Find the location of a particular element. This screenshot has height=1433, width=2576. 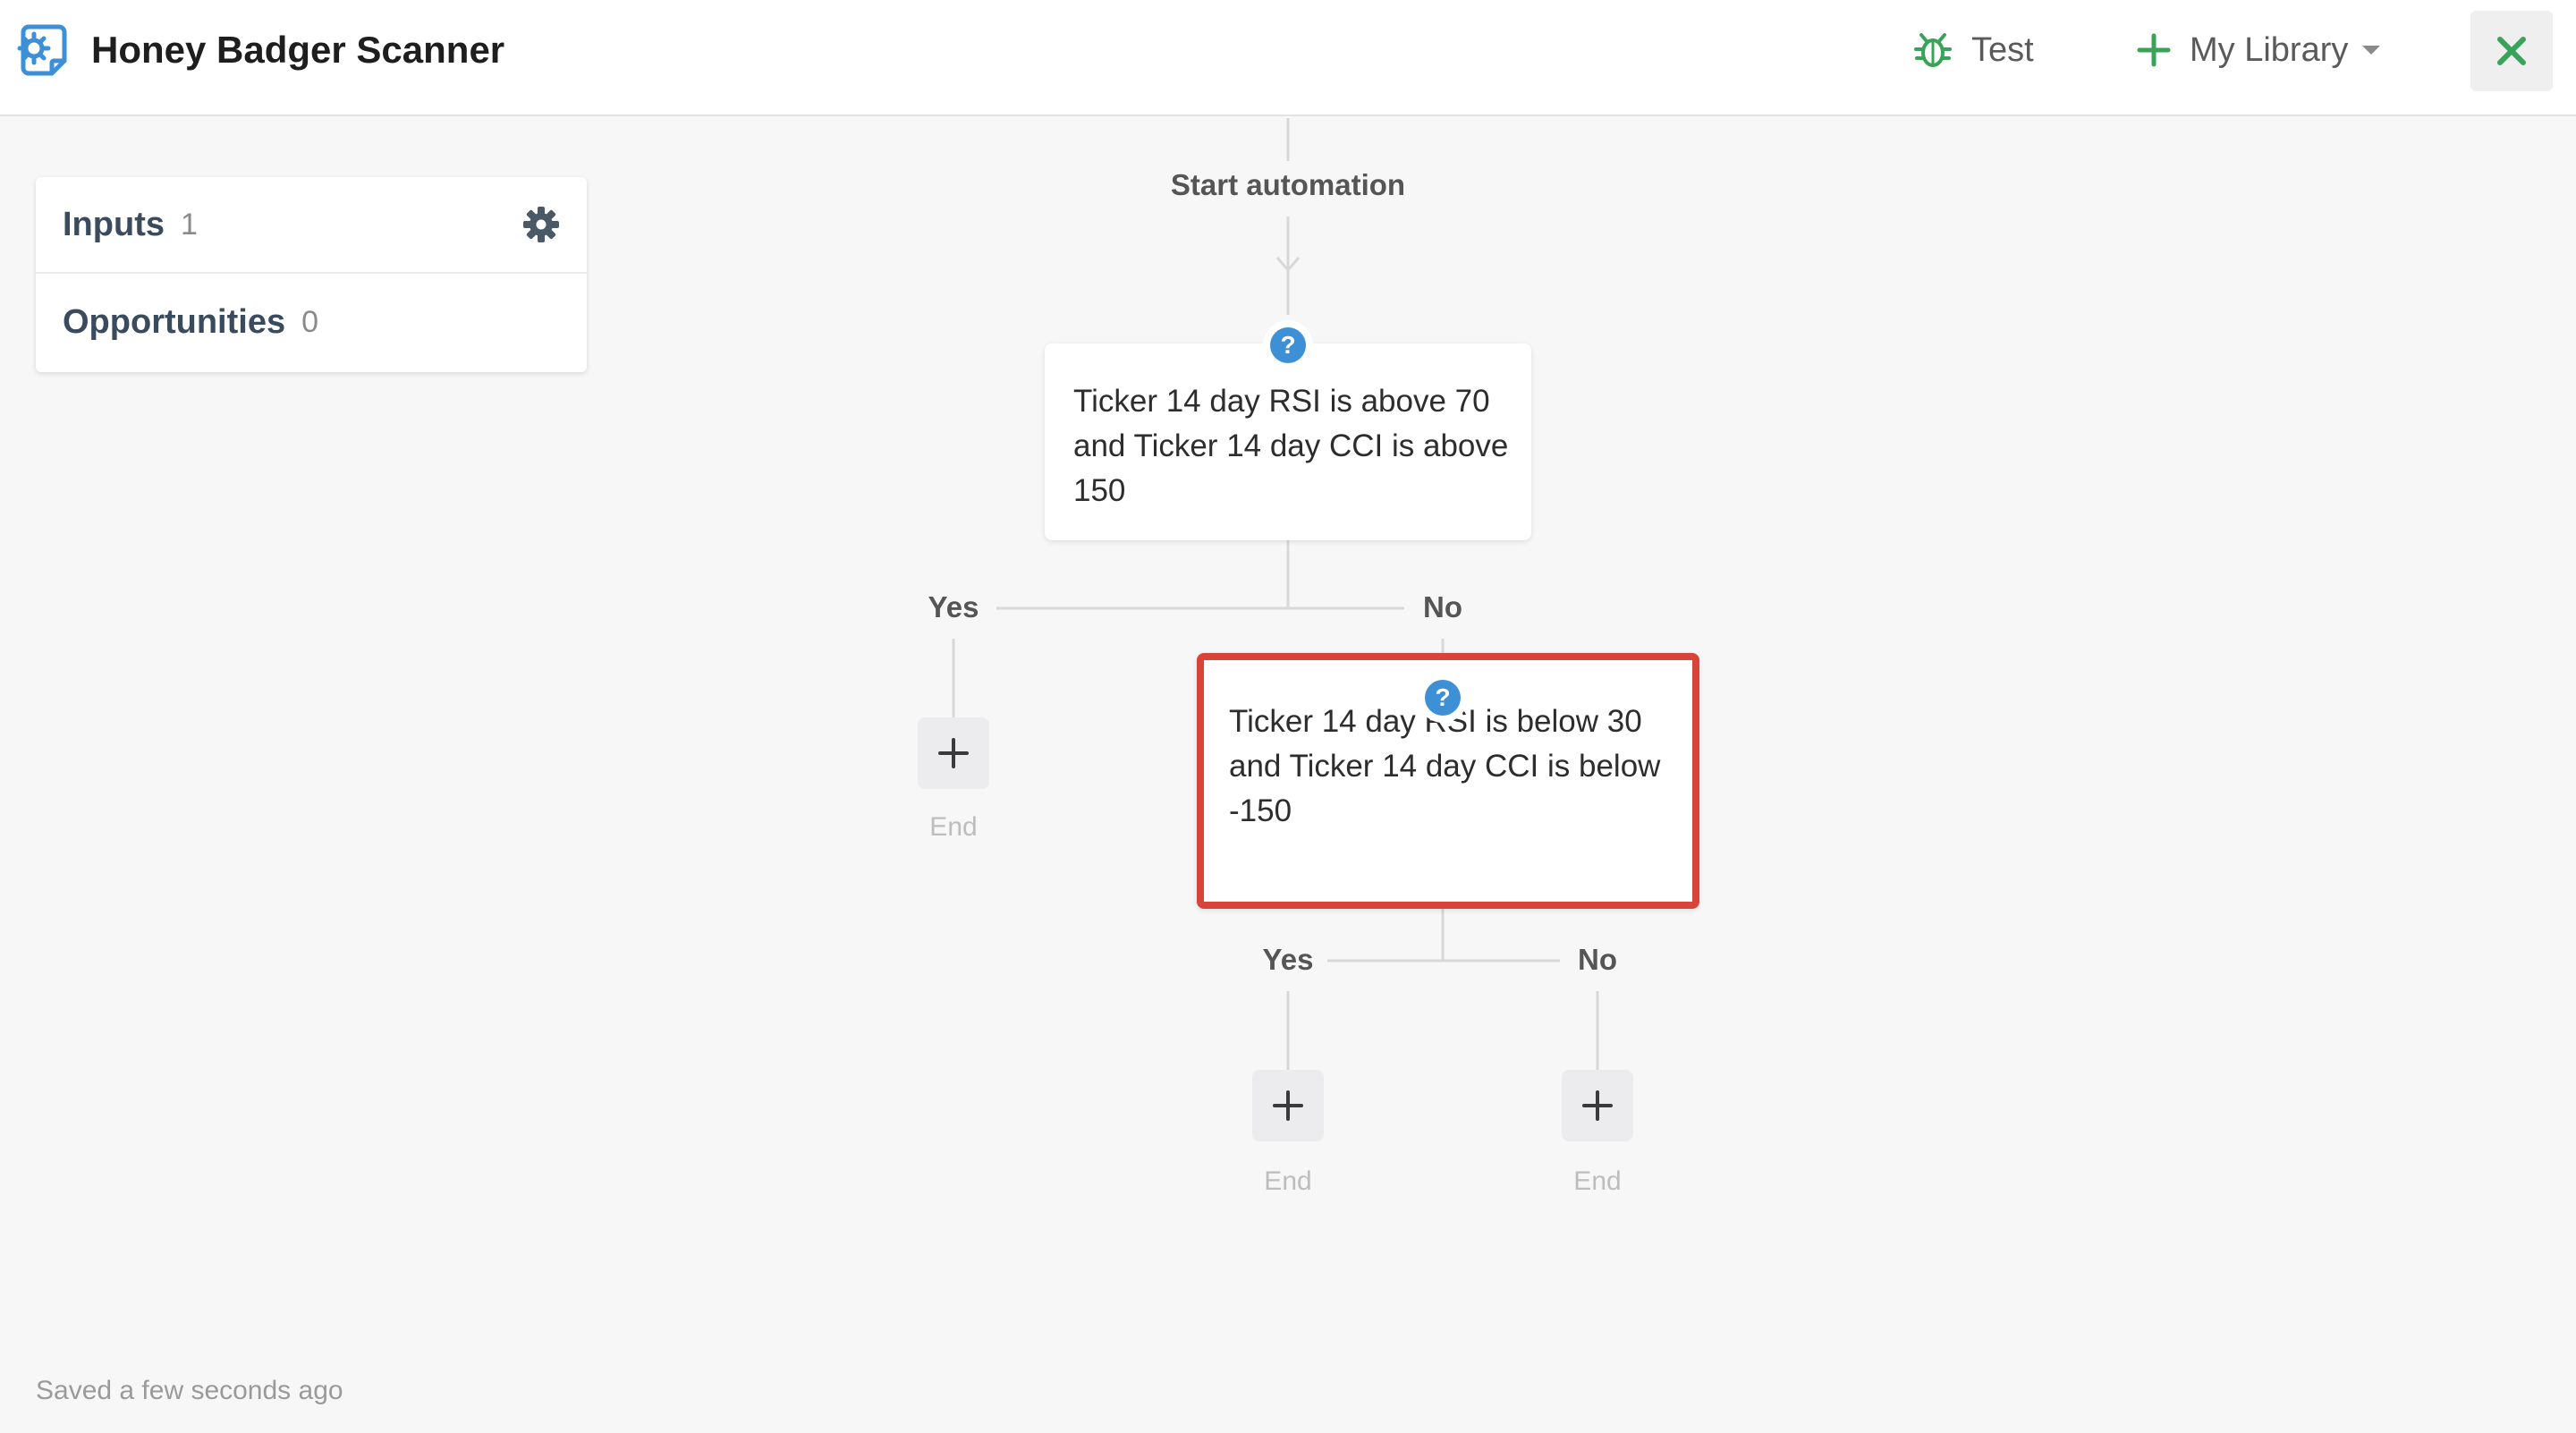

start-automation-label: Start automation is located at coordinates (1288, 184).